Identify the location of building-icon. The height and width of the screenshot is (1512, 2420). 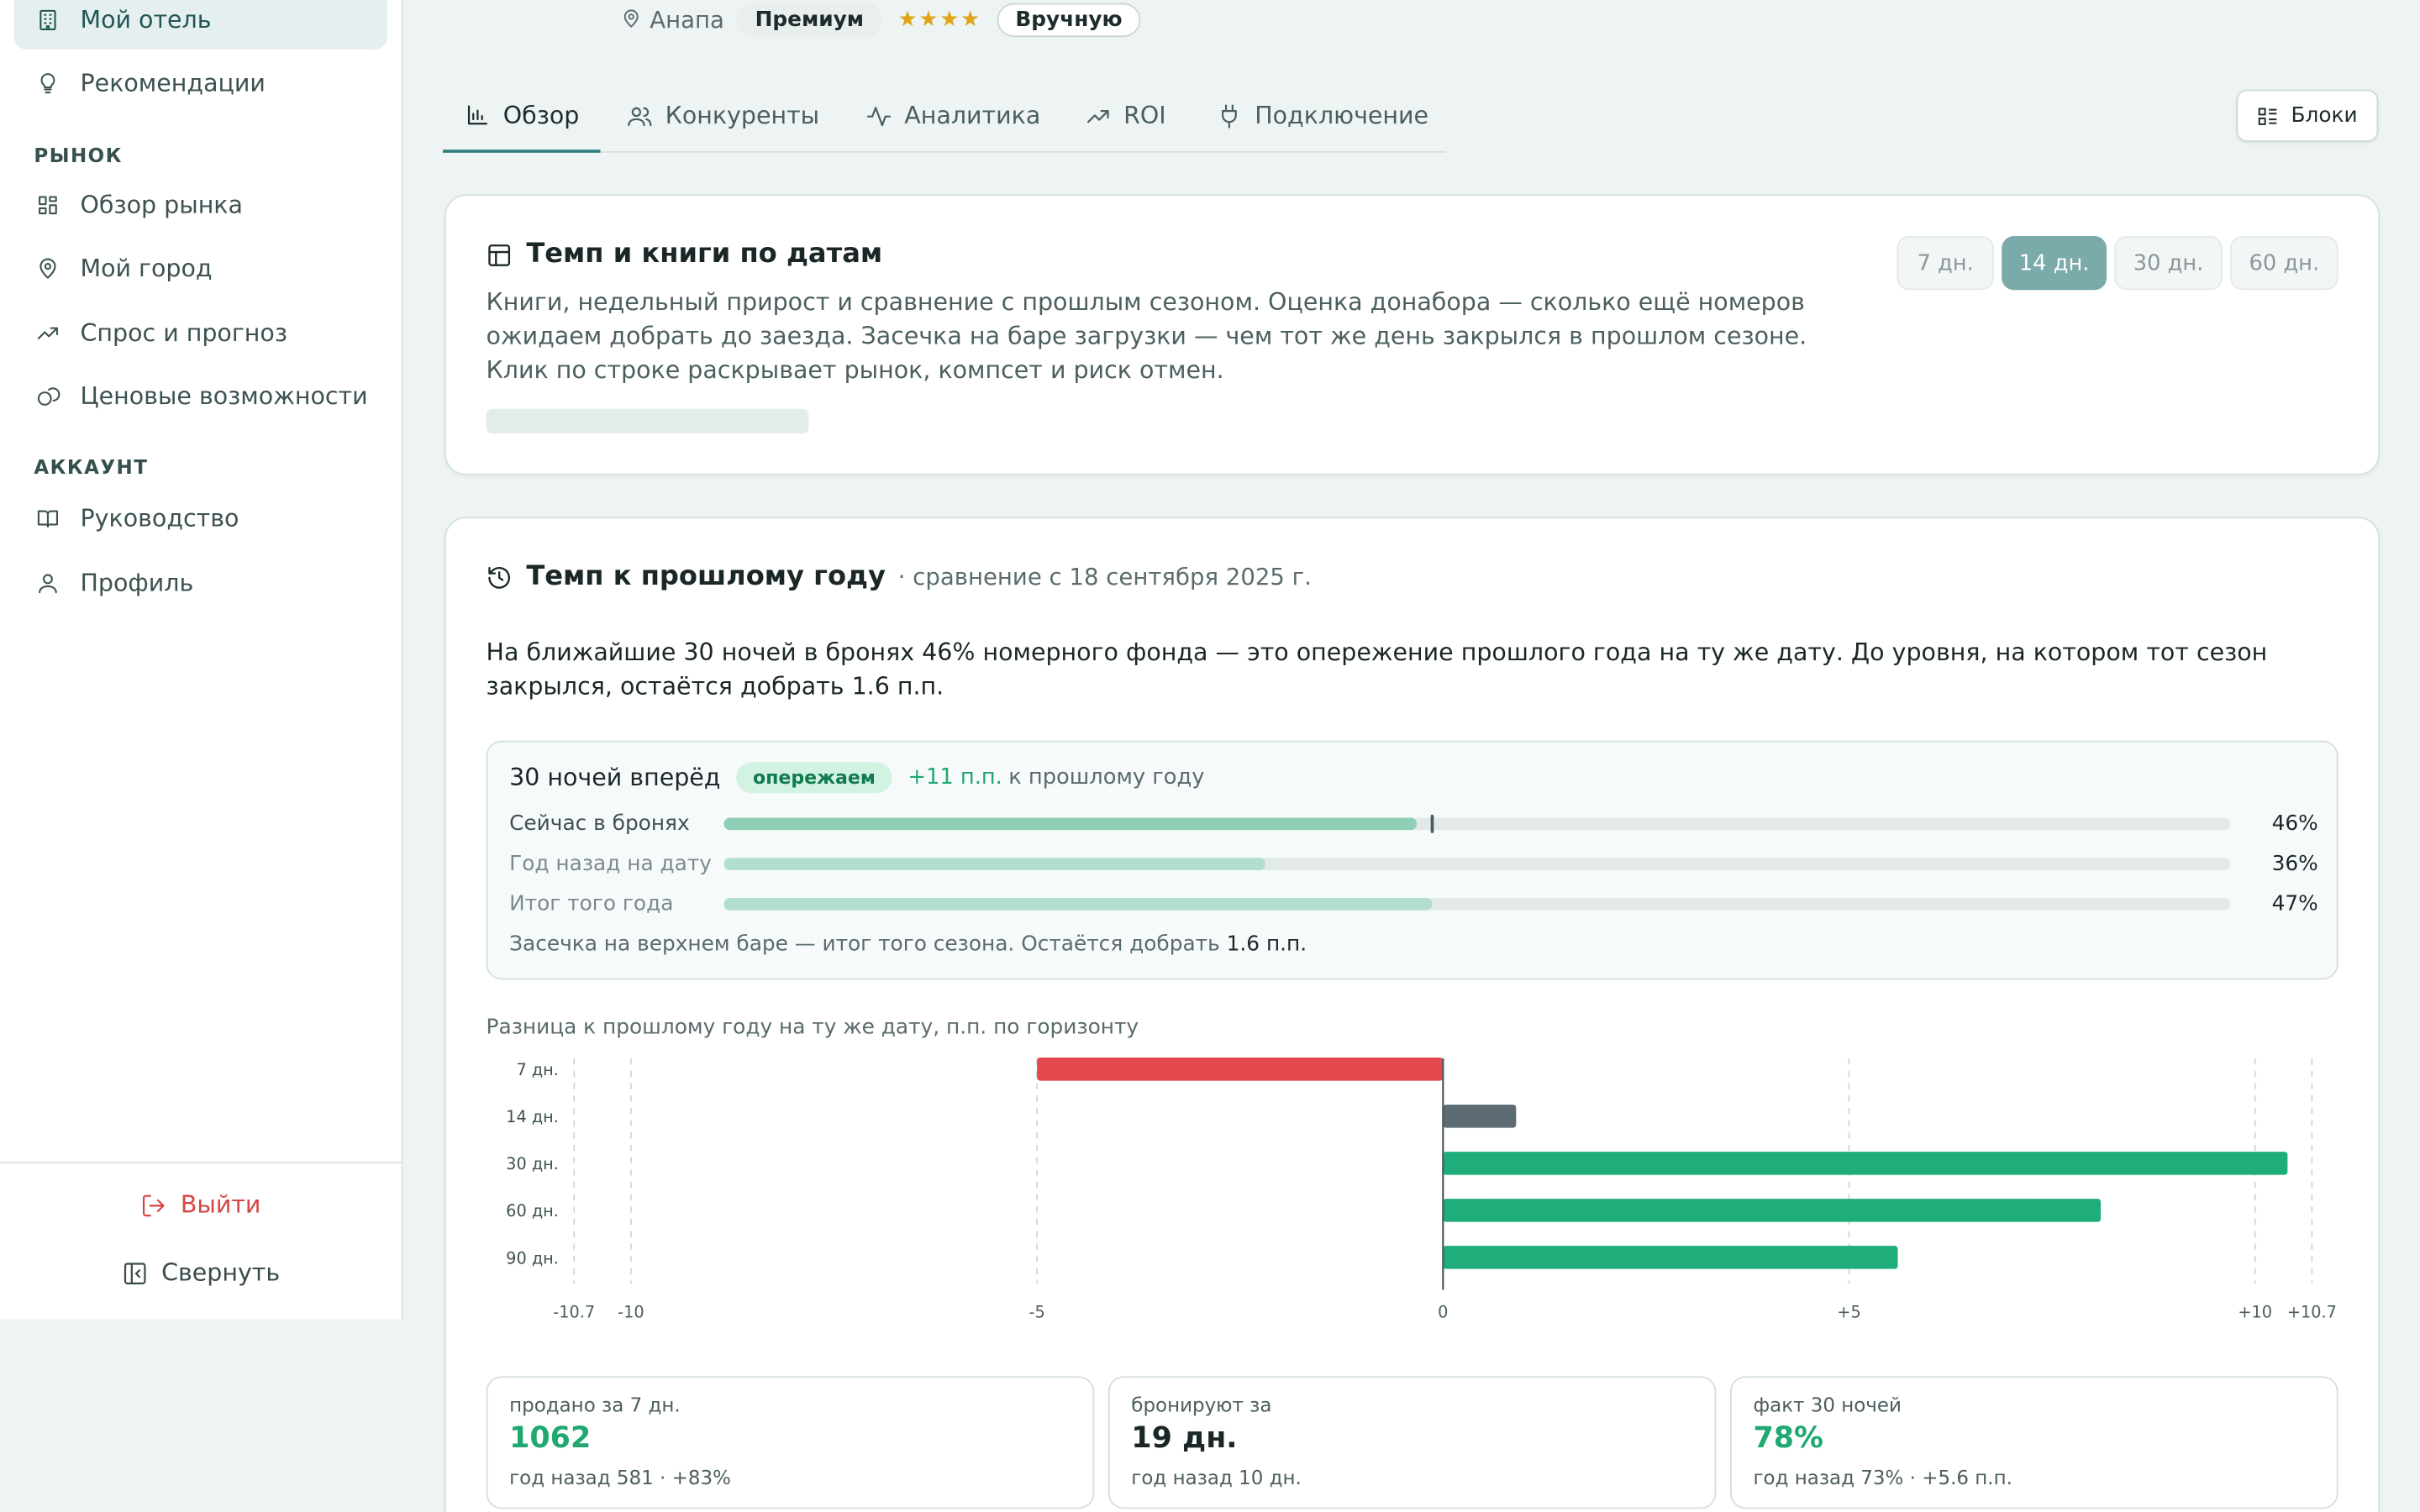
(47, 20).